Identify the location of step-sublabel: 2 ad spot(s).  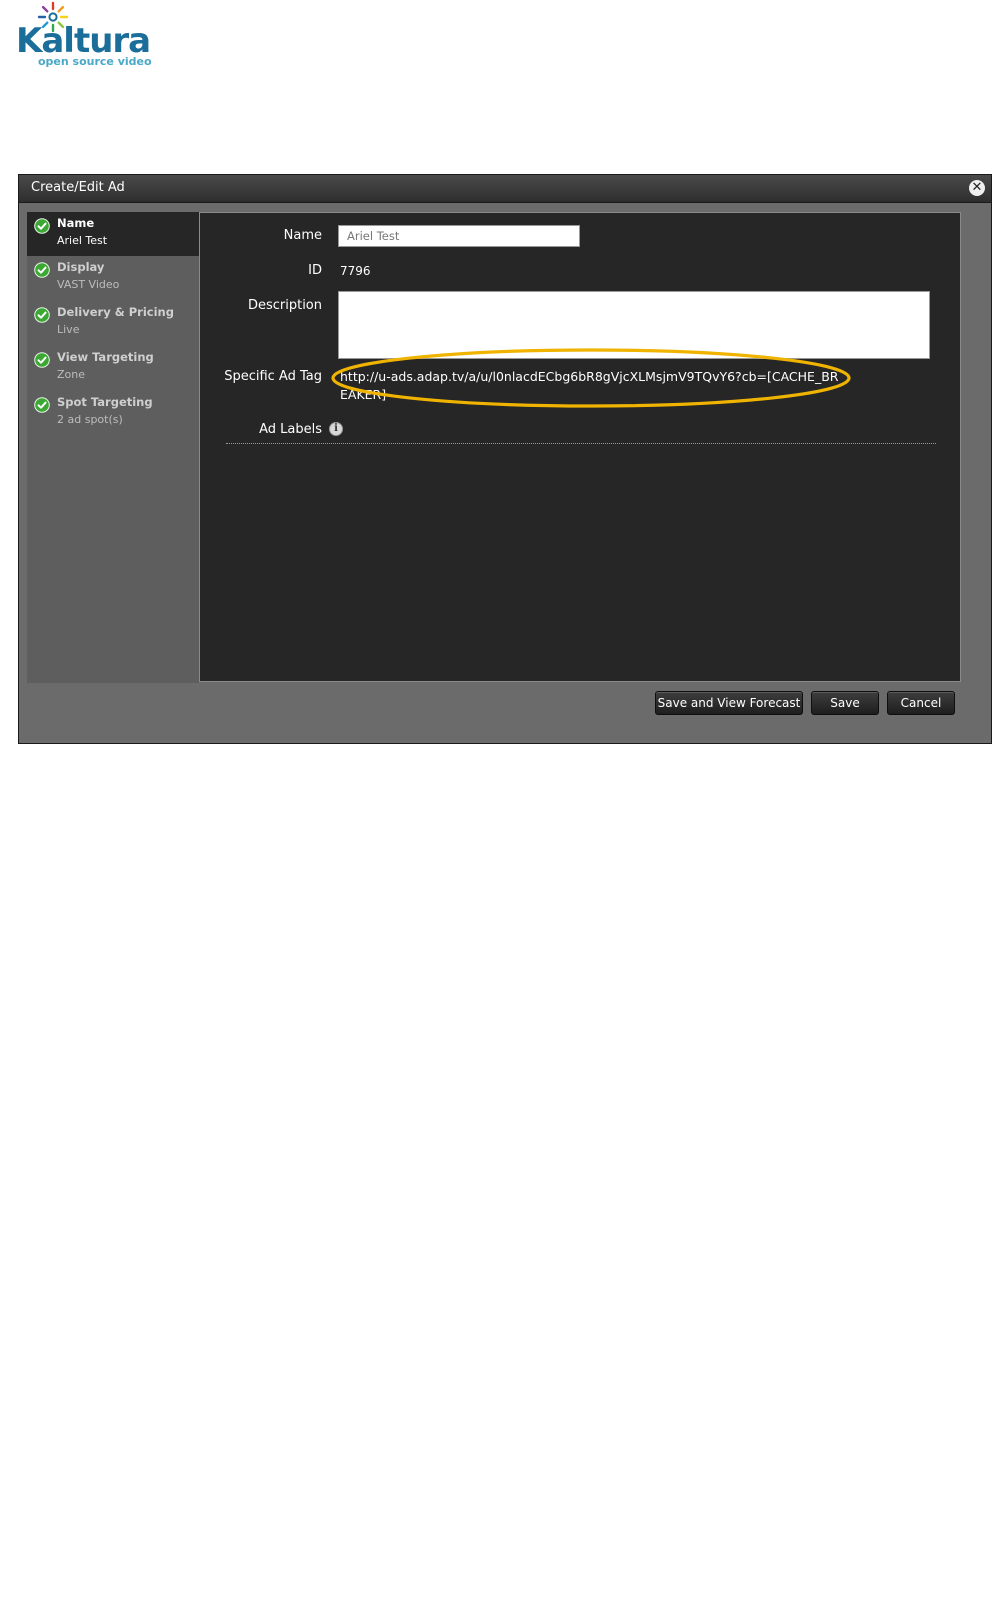
(90, 419).